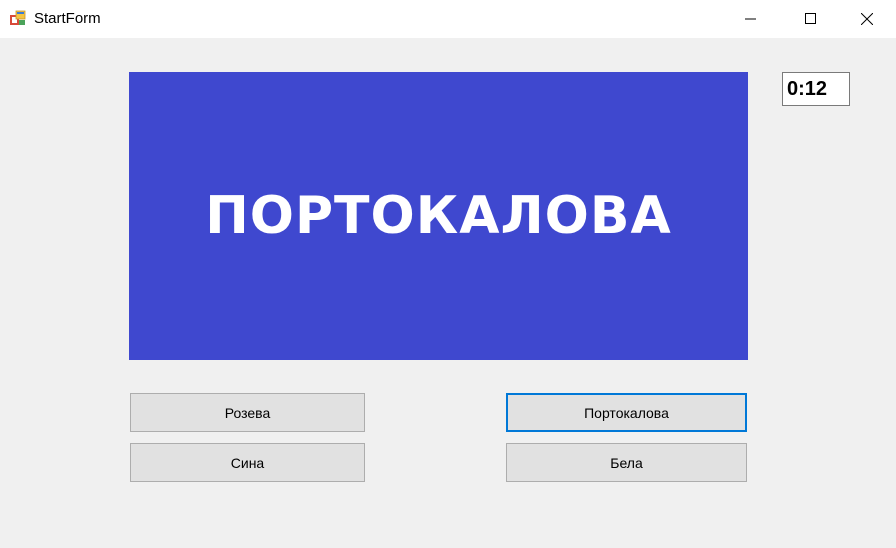 This screenshot has height=548, width=896. I want to click on app-form-icon, so click(18, 18).